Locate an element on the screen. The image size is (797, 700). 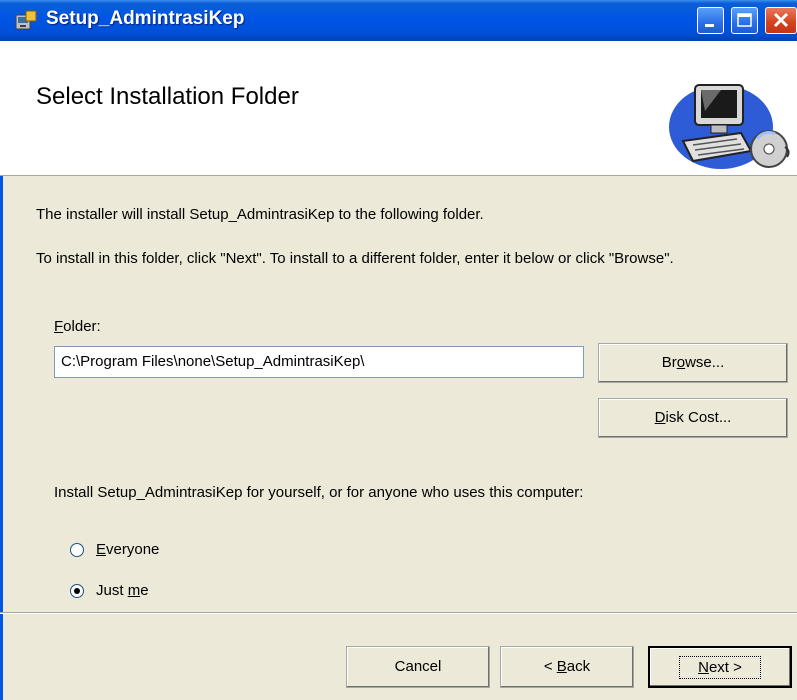
computer-with-cd-icon is located at coordinates (729, 126).